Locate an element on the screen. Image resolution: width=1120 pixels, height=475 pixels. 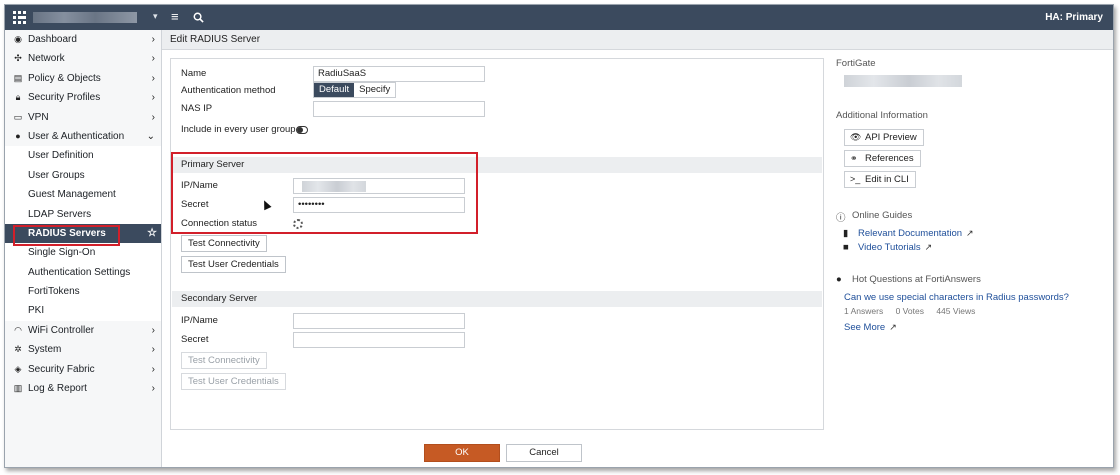
primary-secret-field: •••••••• is located at coordinates (379, 205).